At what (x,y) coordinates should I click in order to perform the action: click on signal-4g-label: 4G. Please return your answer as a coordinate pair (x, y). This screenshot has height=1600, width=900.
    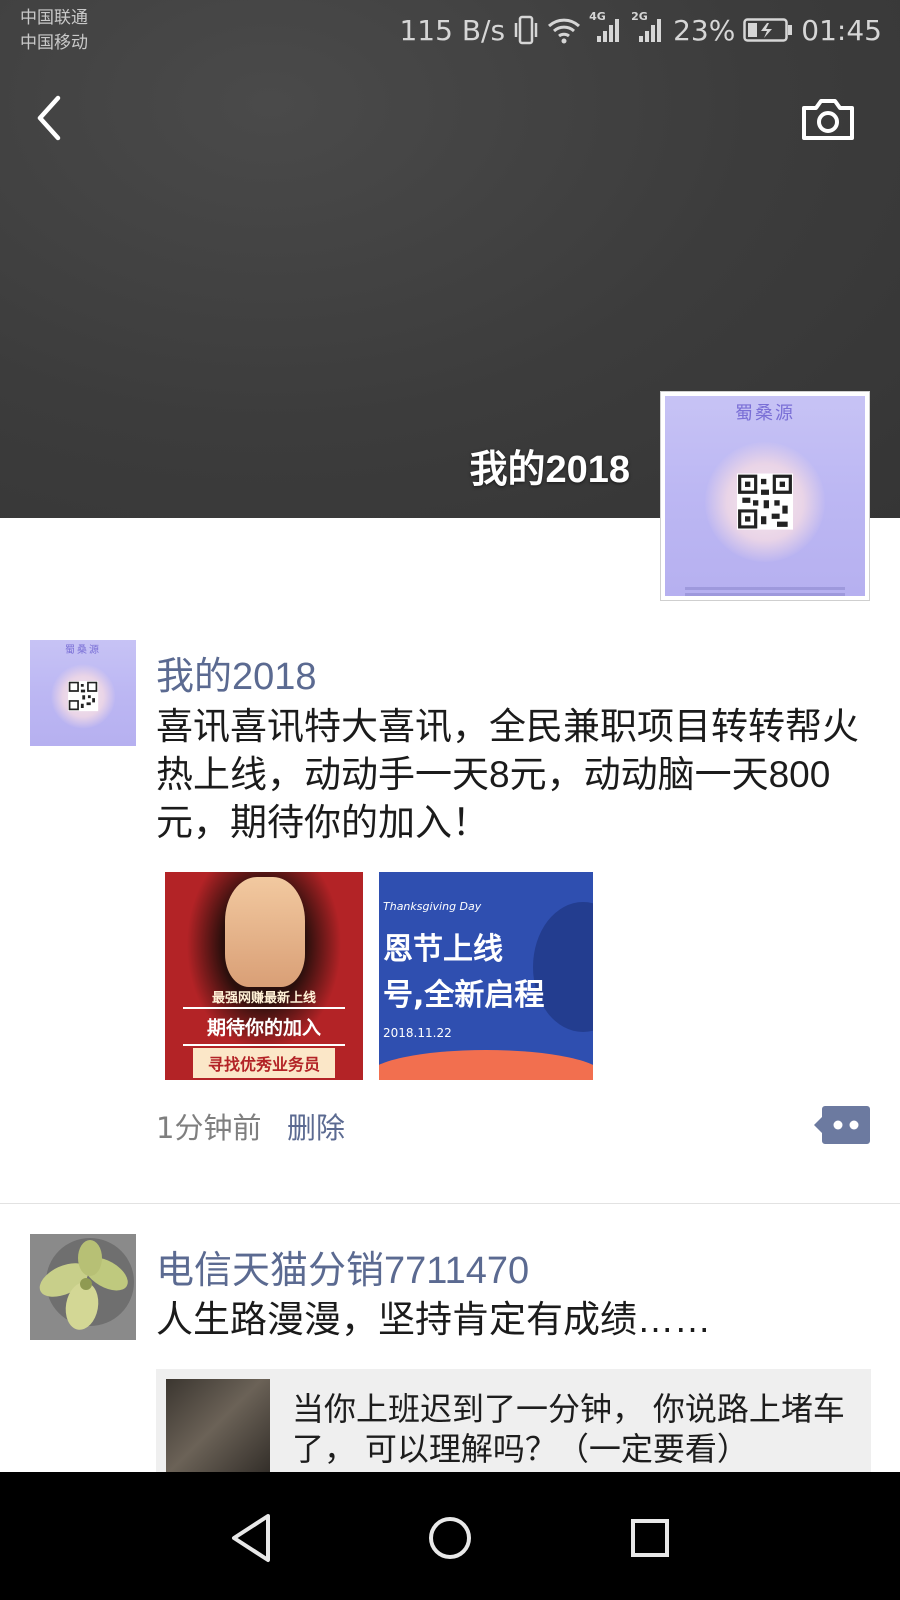
    Looking at the image, I should click on (597, 16).